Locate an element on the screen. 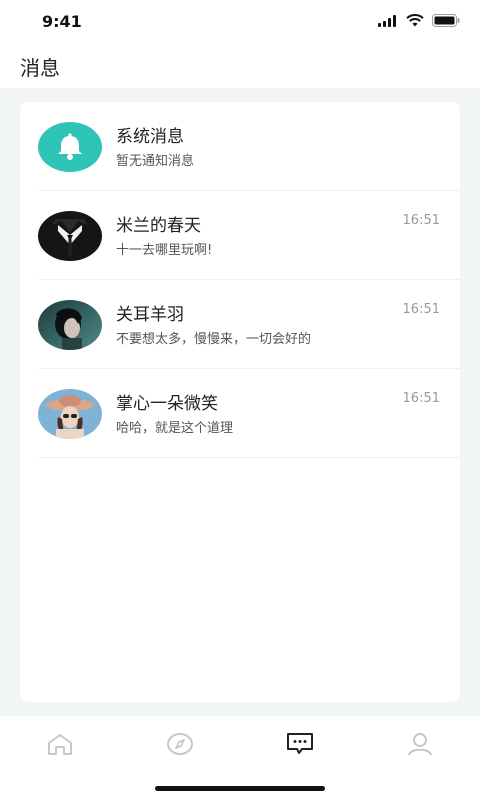 This screenshot has height=800, width=480. tab-profile is located at coordinates (420, 744).